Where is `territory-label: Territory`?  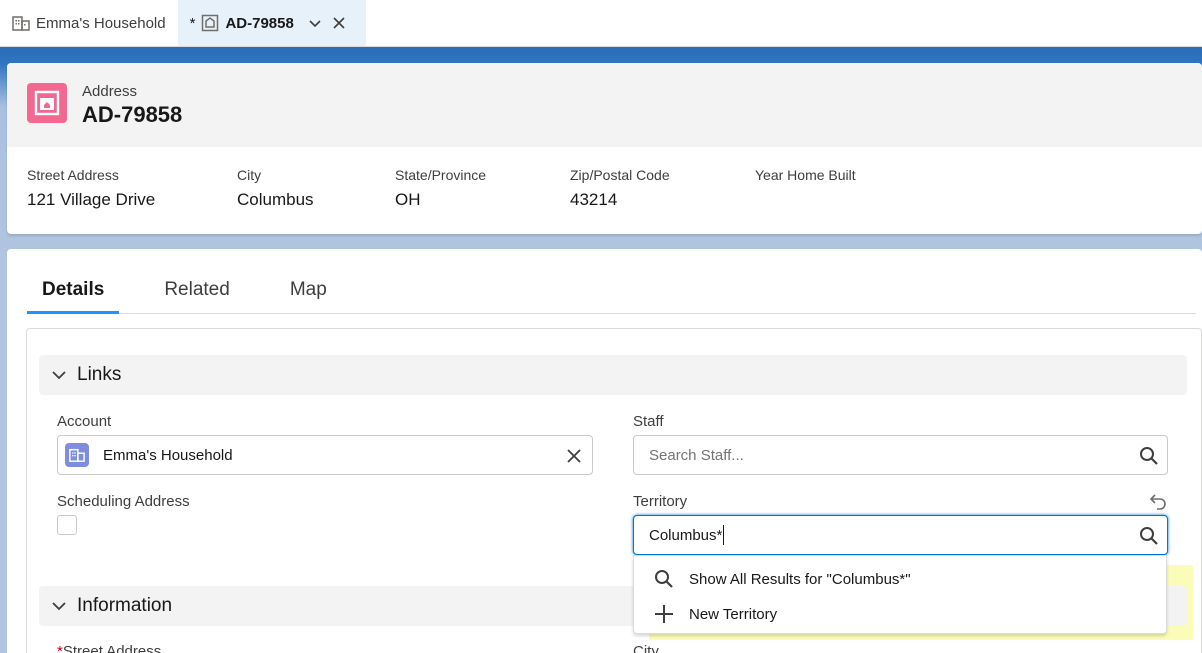 territory-label: Territory is located at coordinates (660, 501).